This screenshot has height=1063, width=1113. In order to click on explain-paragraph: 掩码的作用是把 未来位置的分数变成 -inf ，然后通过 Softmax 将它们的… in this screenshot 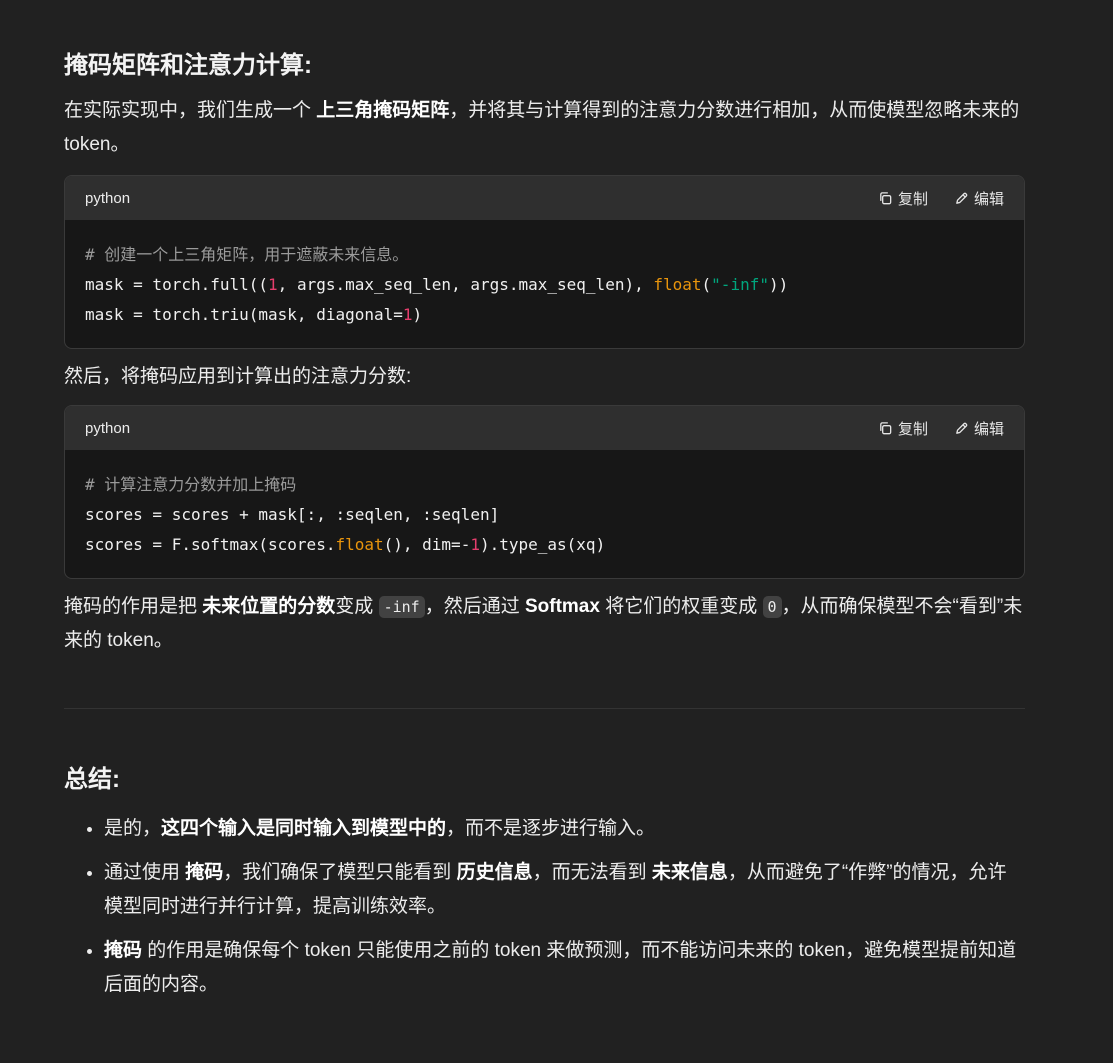, I will do `click(543, 623)`.